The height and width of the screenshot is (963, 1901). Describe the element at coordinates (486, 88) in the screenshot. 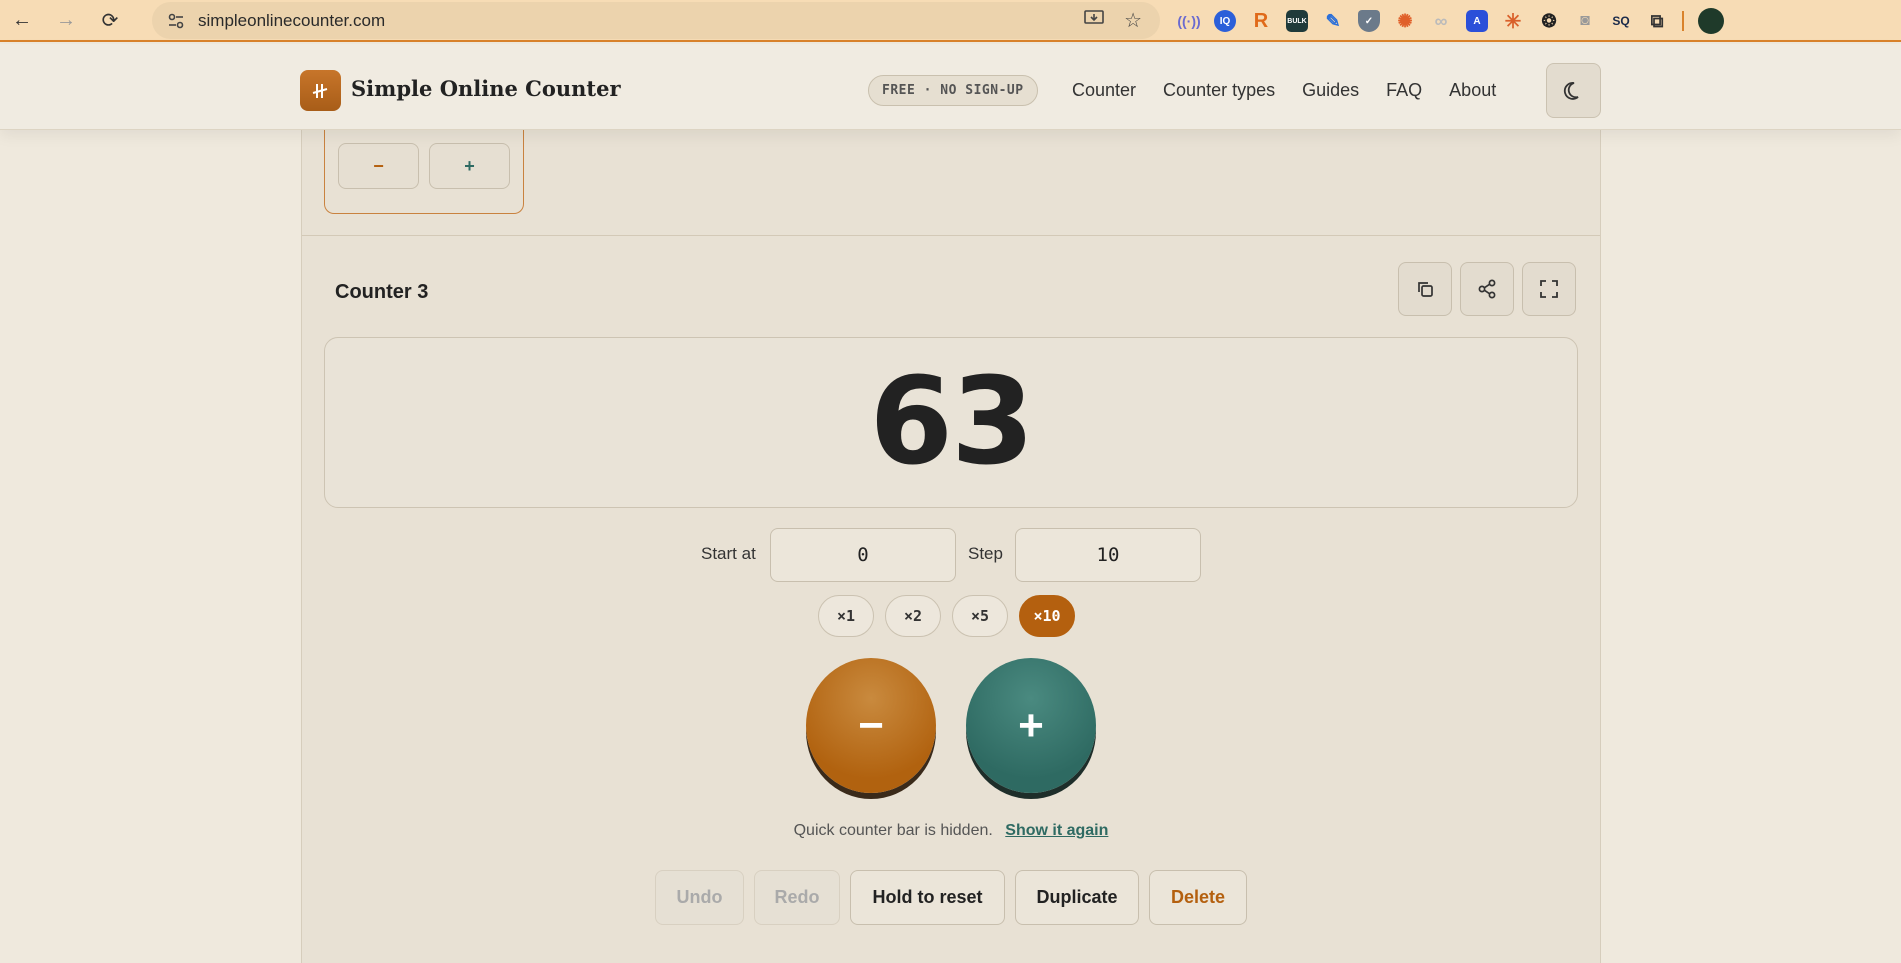

I see `brand-name: Simple Online Counter` at that location.